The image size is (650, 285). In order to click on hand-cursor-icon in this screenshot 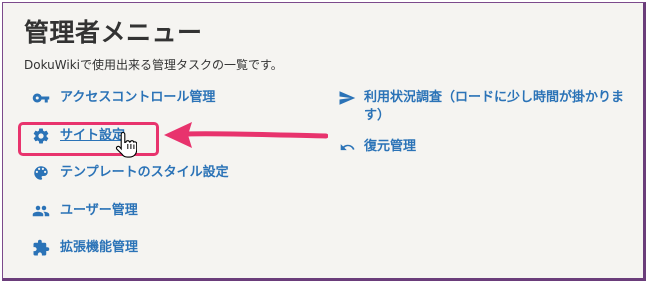, I will do `click(126, 144)`.